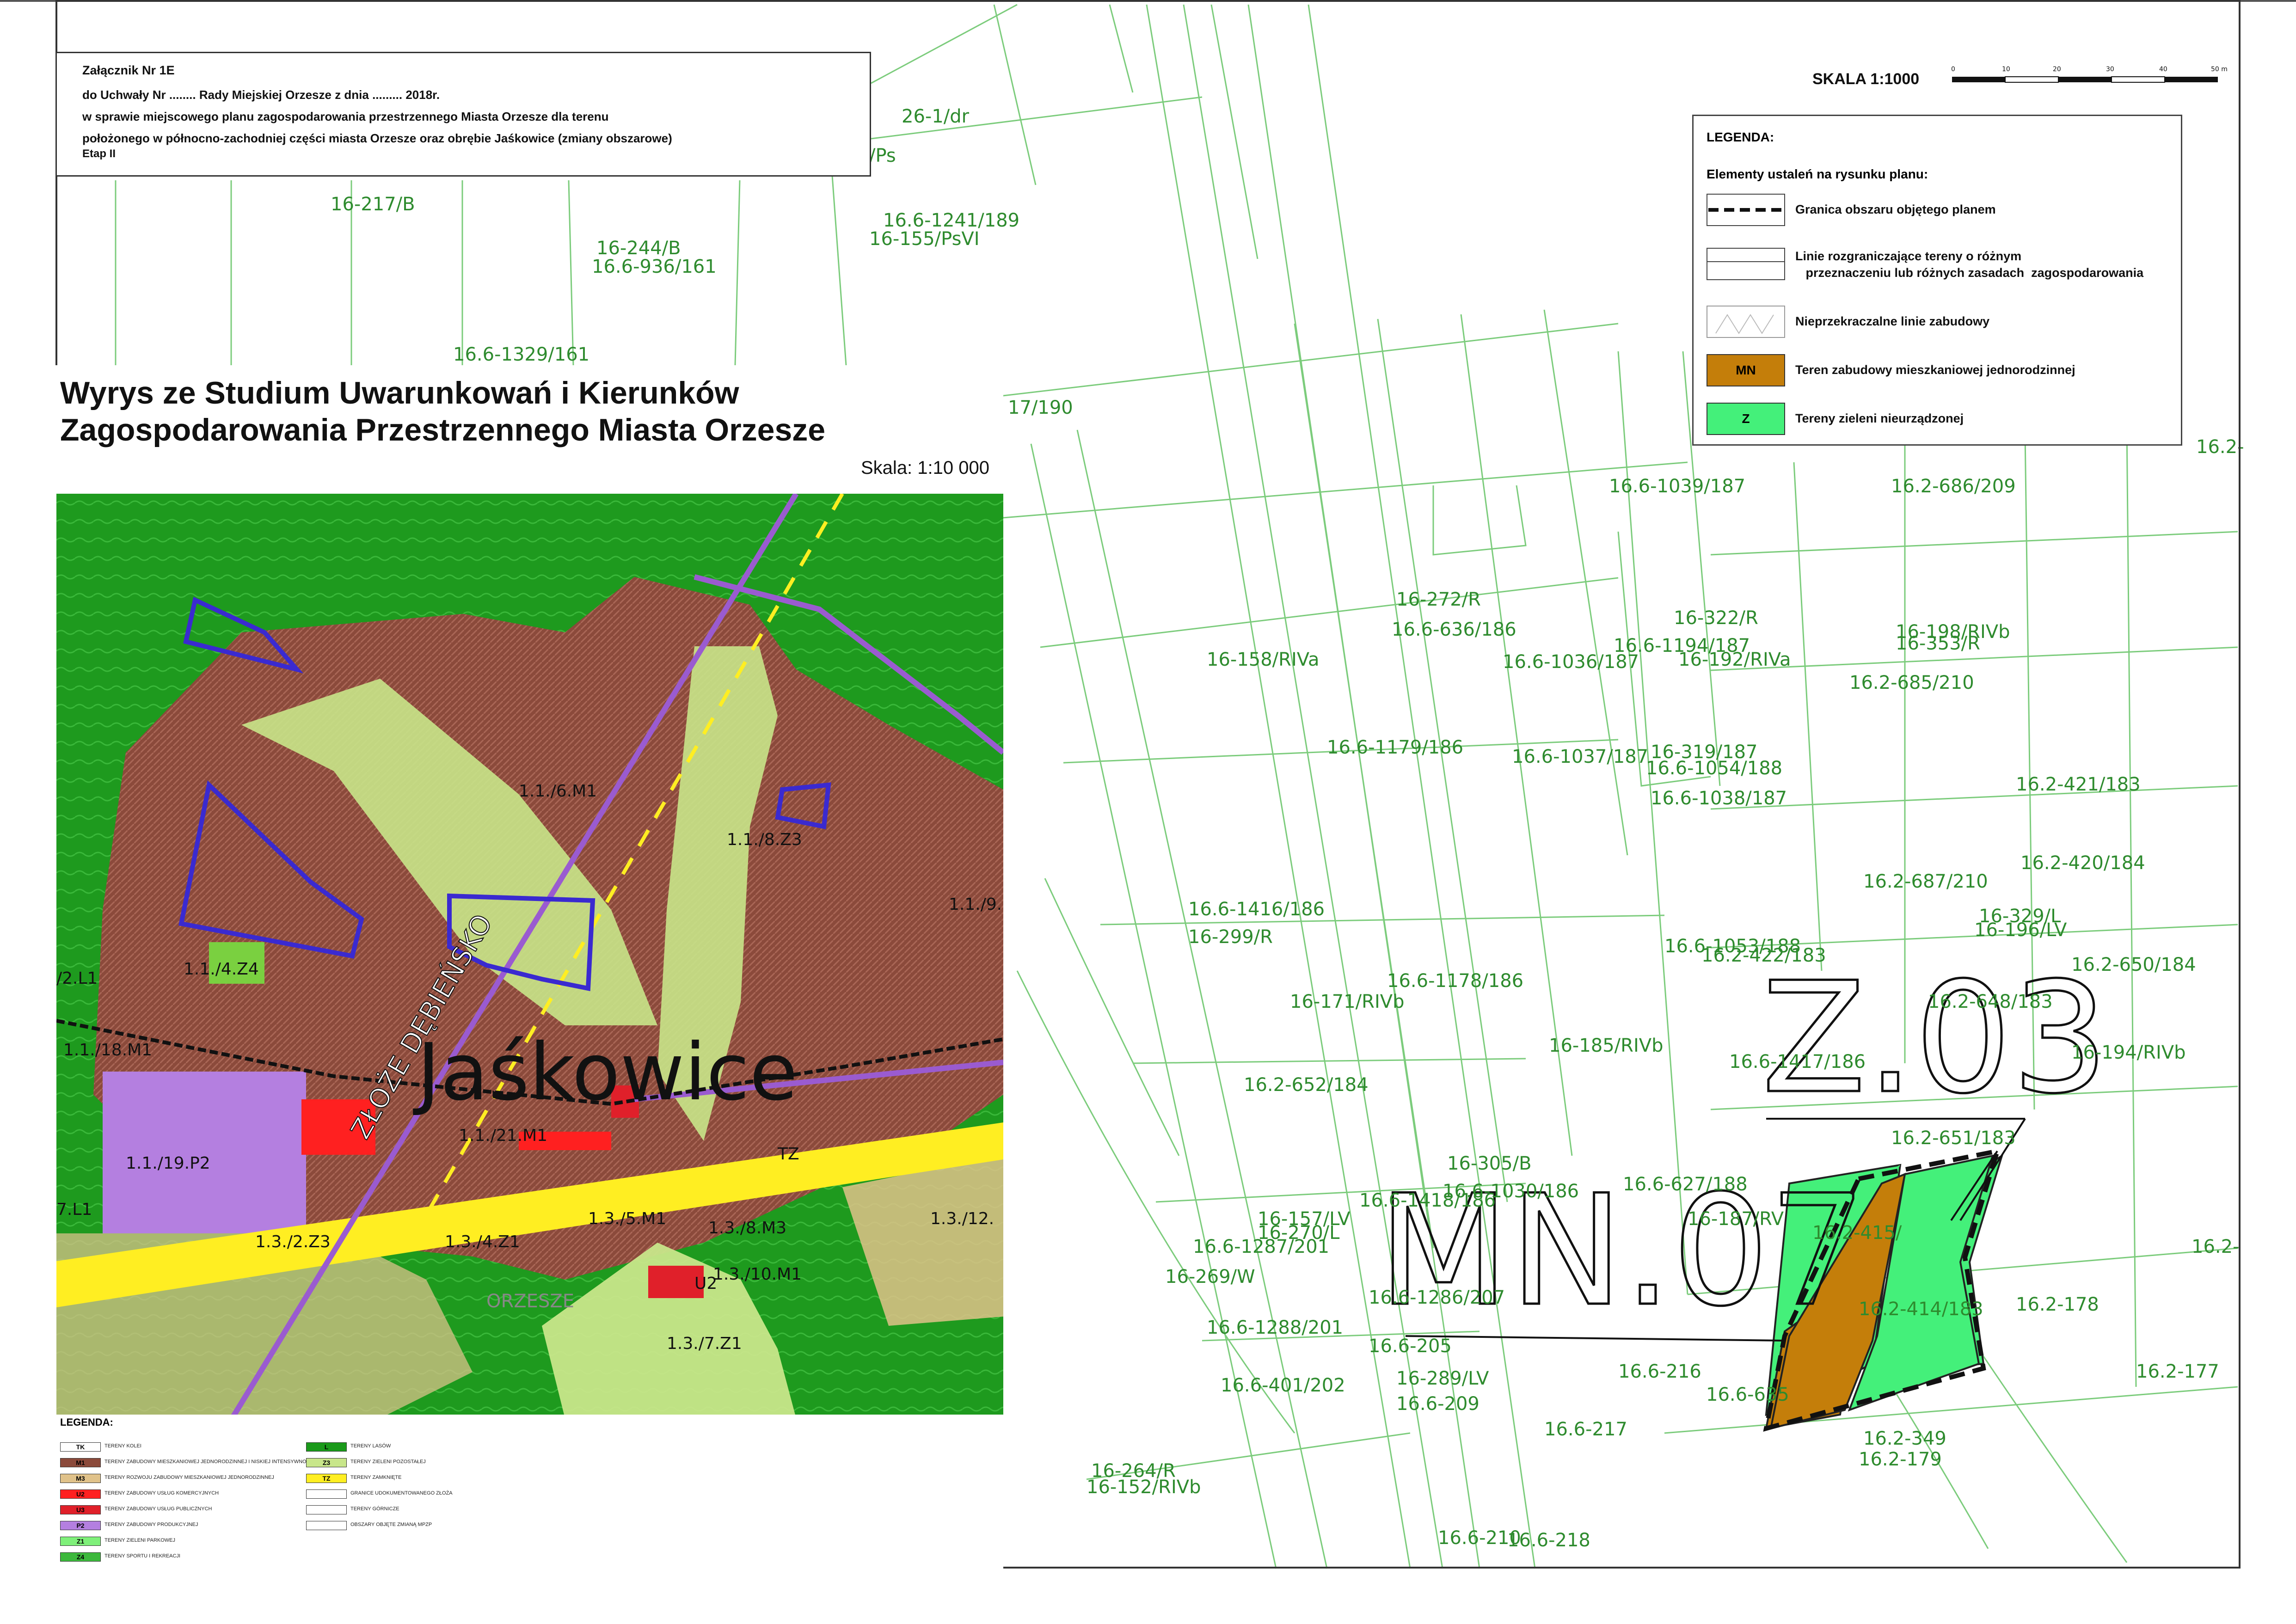 The image size is (2296, 1624). Describe the element at coordinates (444, 1447) in the screenshot. I see `studium-legend-item: L TERENY LASÓW` at that location.